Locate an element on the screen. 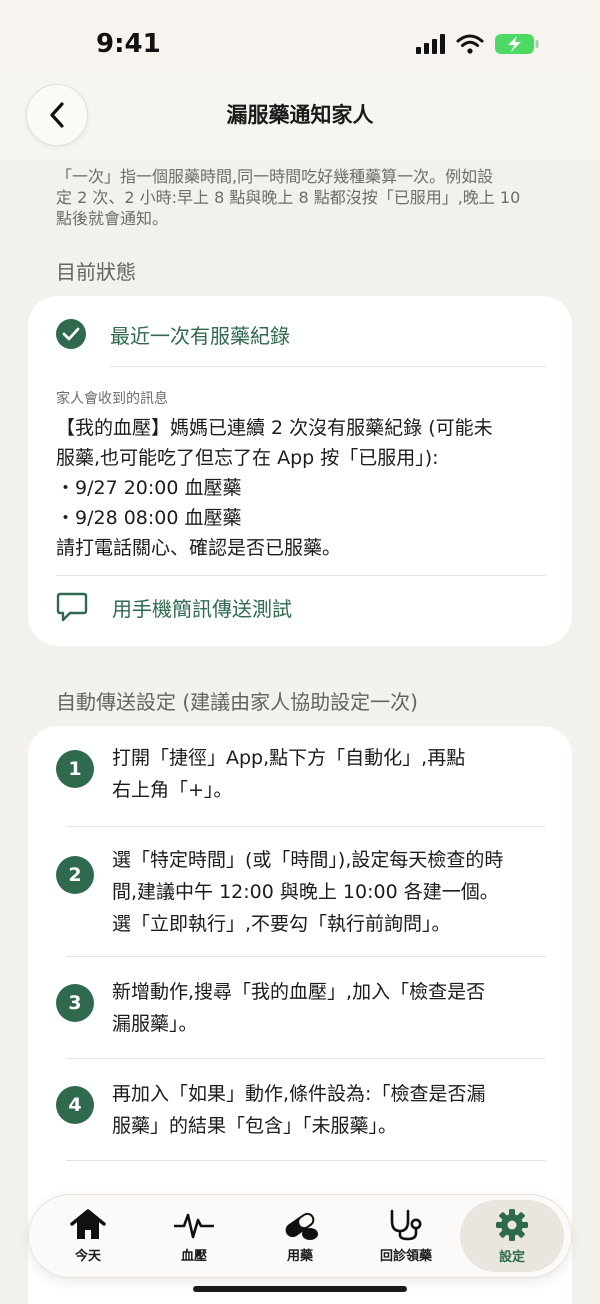 Image resolution: width=600 pixels, height=1304 pixels. step-text: 間,建議中午 12:00 與晚上 10:00 各建一個。 is located at coordinates (305, 892).